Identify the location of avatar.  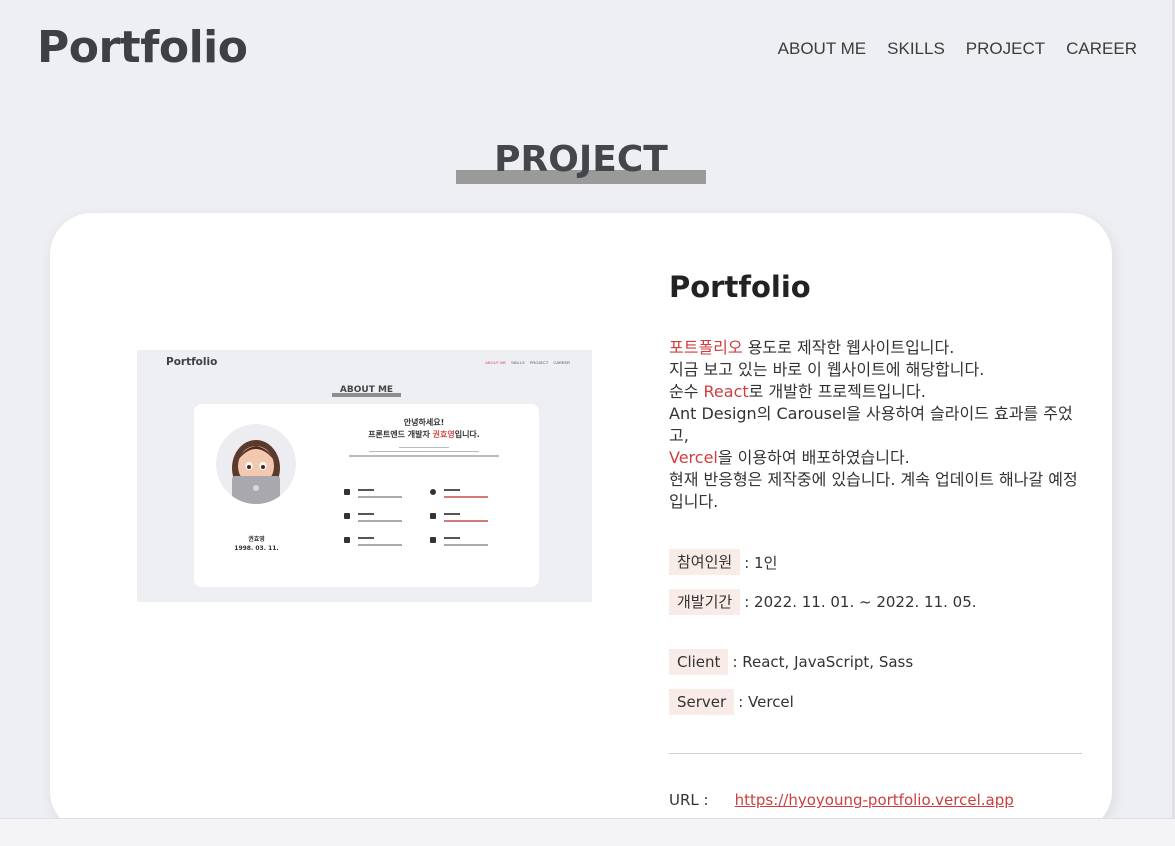
(256, 464).